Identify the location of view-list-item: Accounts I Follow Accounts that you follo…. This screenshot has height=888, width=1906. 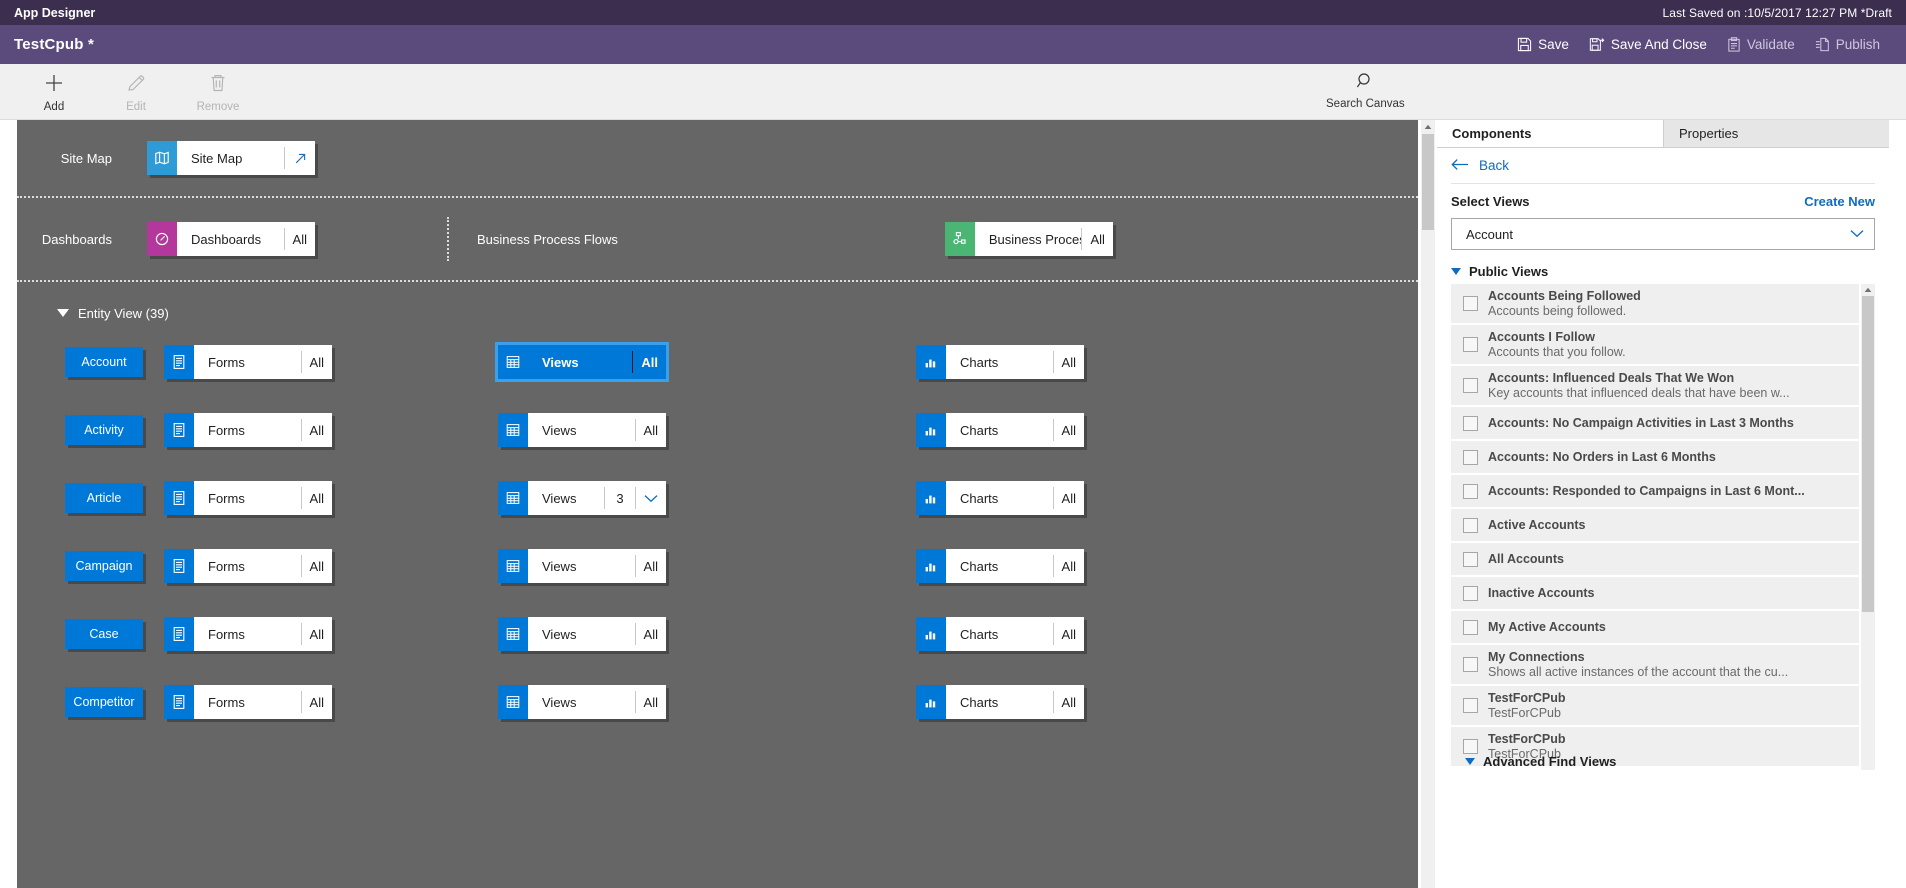
(1655, 345).